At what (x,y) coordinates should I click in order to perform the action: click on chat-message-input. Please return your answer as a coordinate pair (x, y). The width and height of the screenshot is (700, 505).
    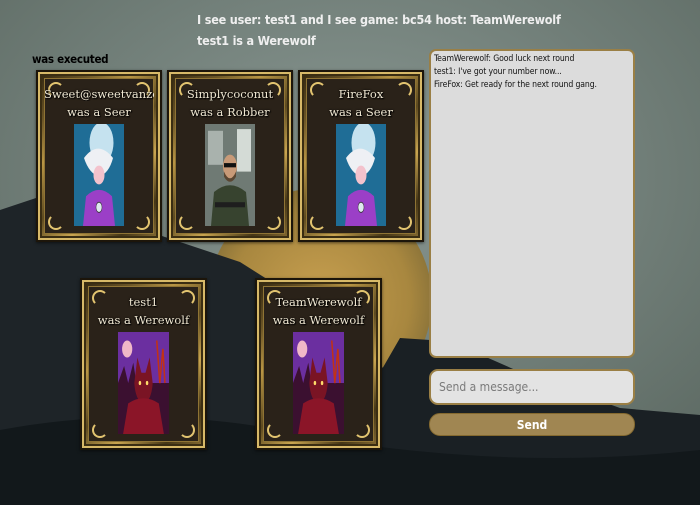
    Looking at the image, I should click on (532, 387).